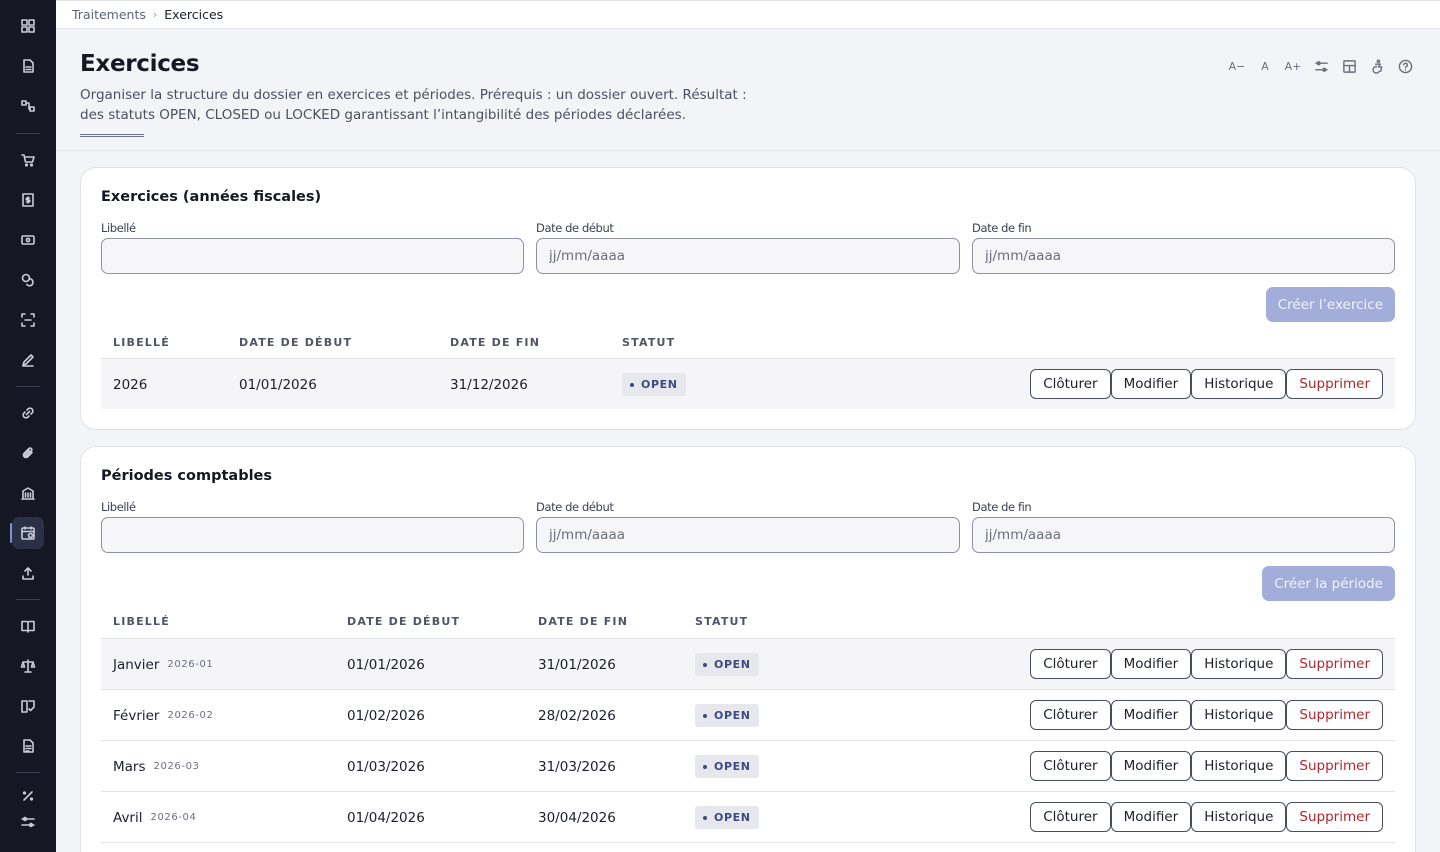 The height and width of the screenshot is (852, 1440). What do you see at coordinates (28, 26) in the screenshot?
I see `dashboard-icon` at bounding box center [28, 26].